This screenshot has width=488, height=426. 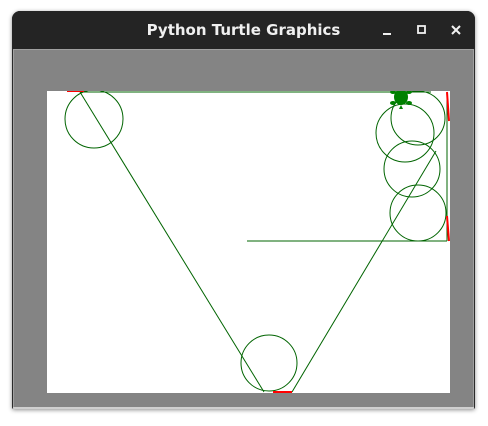 I want to click on maximize-icon, so click(x=421, y=29).